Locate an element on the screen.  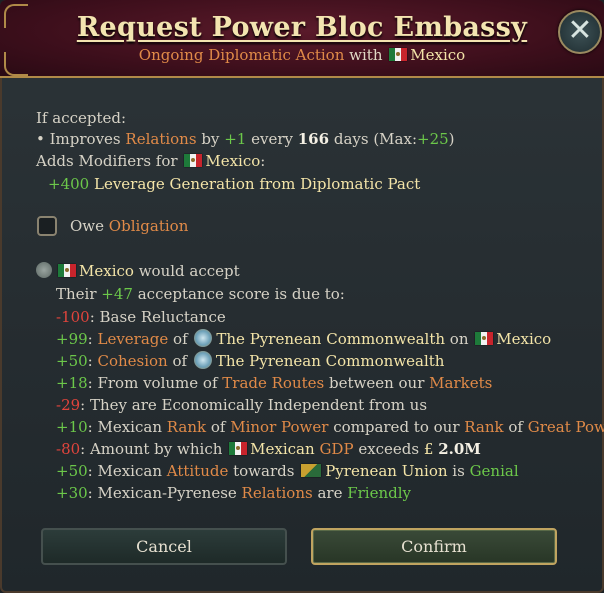
owe-obligation-checkbox is located at coordinates (47, 226).